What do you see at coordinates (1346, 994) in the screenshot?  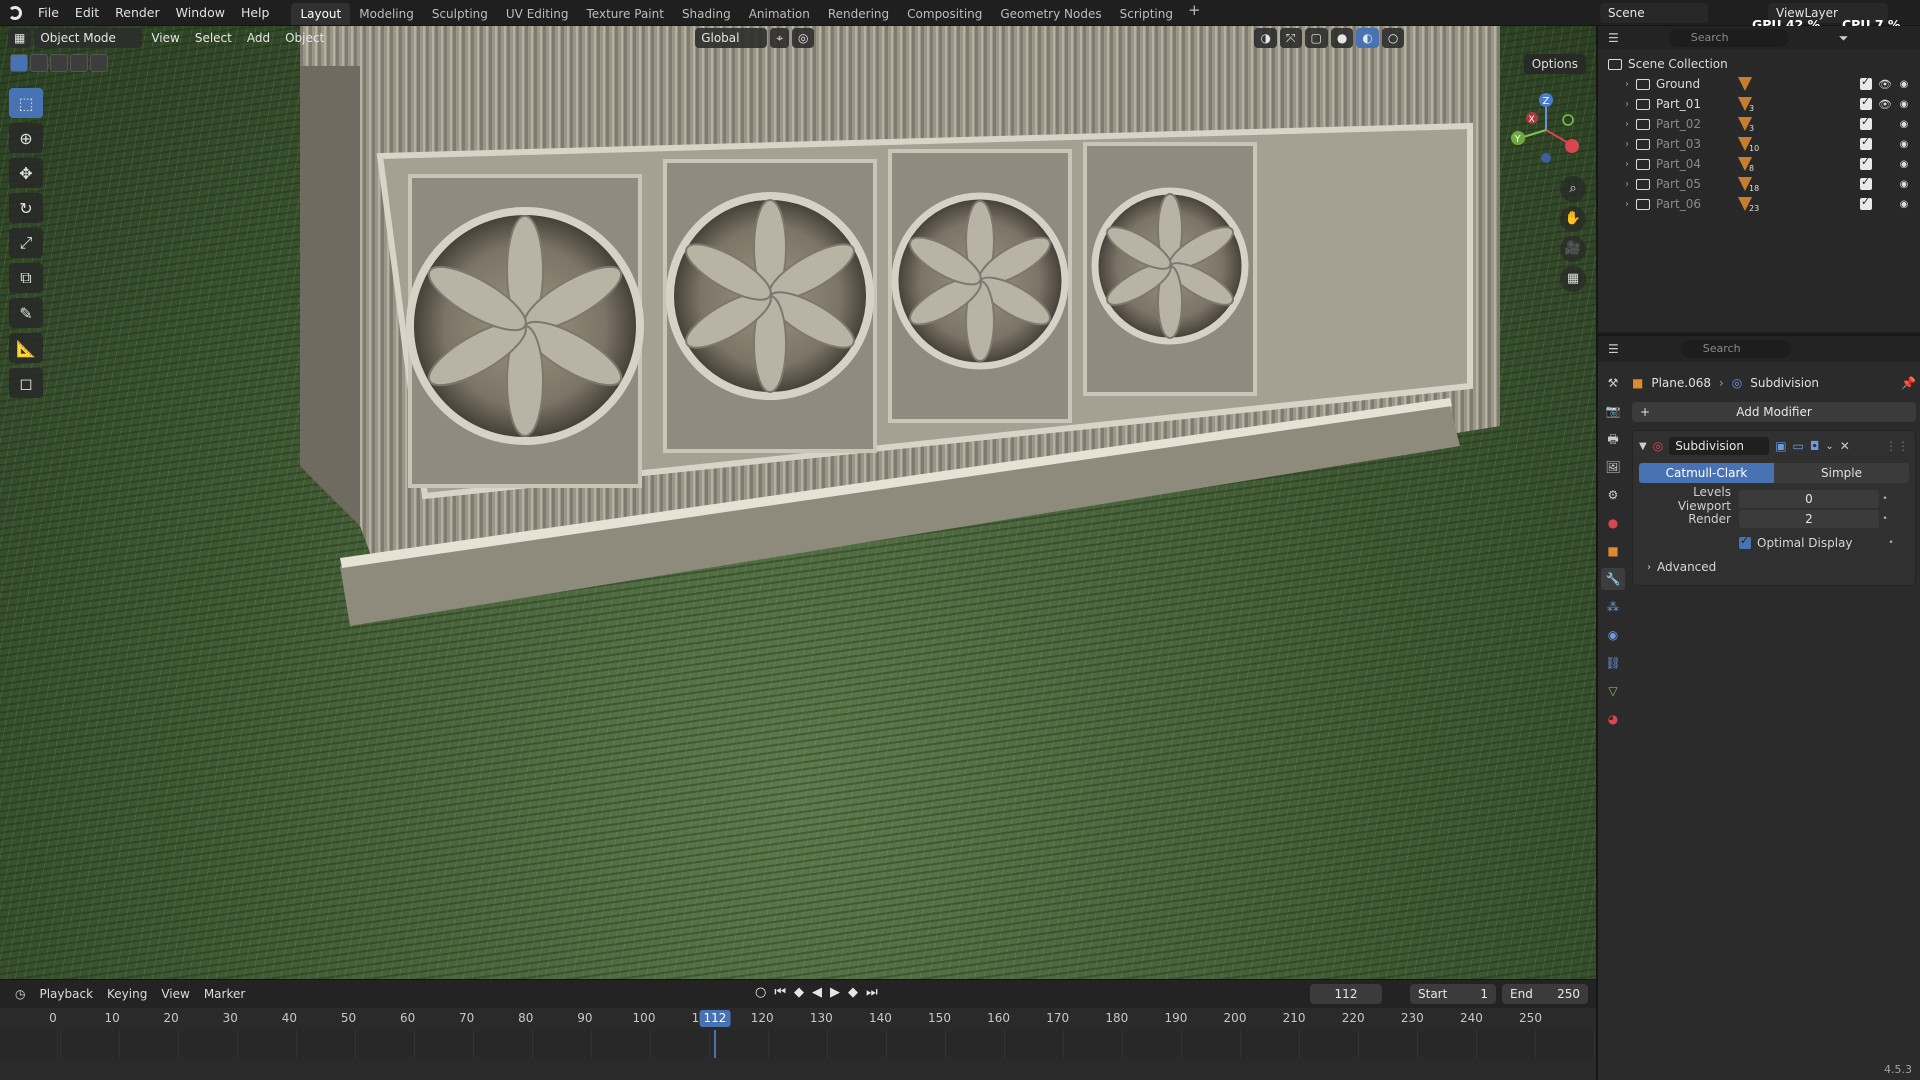 I see `current-frame-field: 112` at bounding box center [1346, 994].